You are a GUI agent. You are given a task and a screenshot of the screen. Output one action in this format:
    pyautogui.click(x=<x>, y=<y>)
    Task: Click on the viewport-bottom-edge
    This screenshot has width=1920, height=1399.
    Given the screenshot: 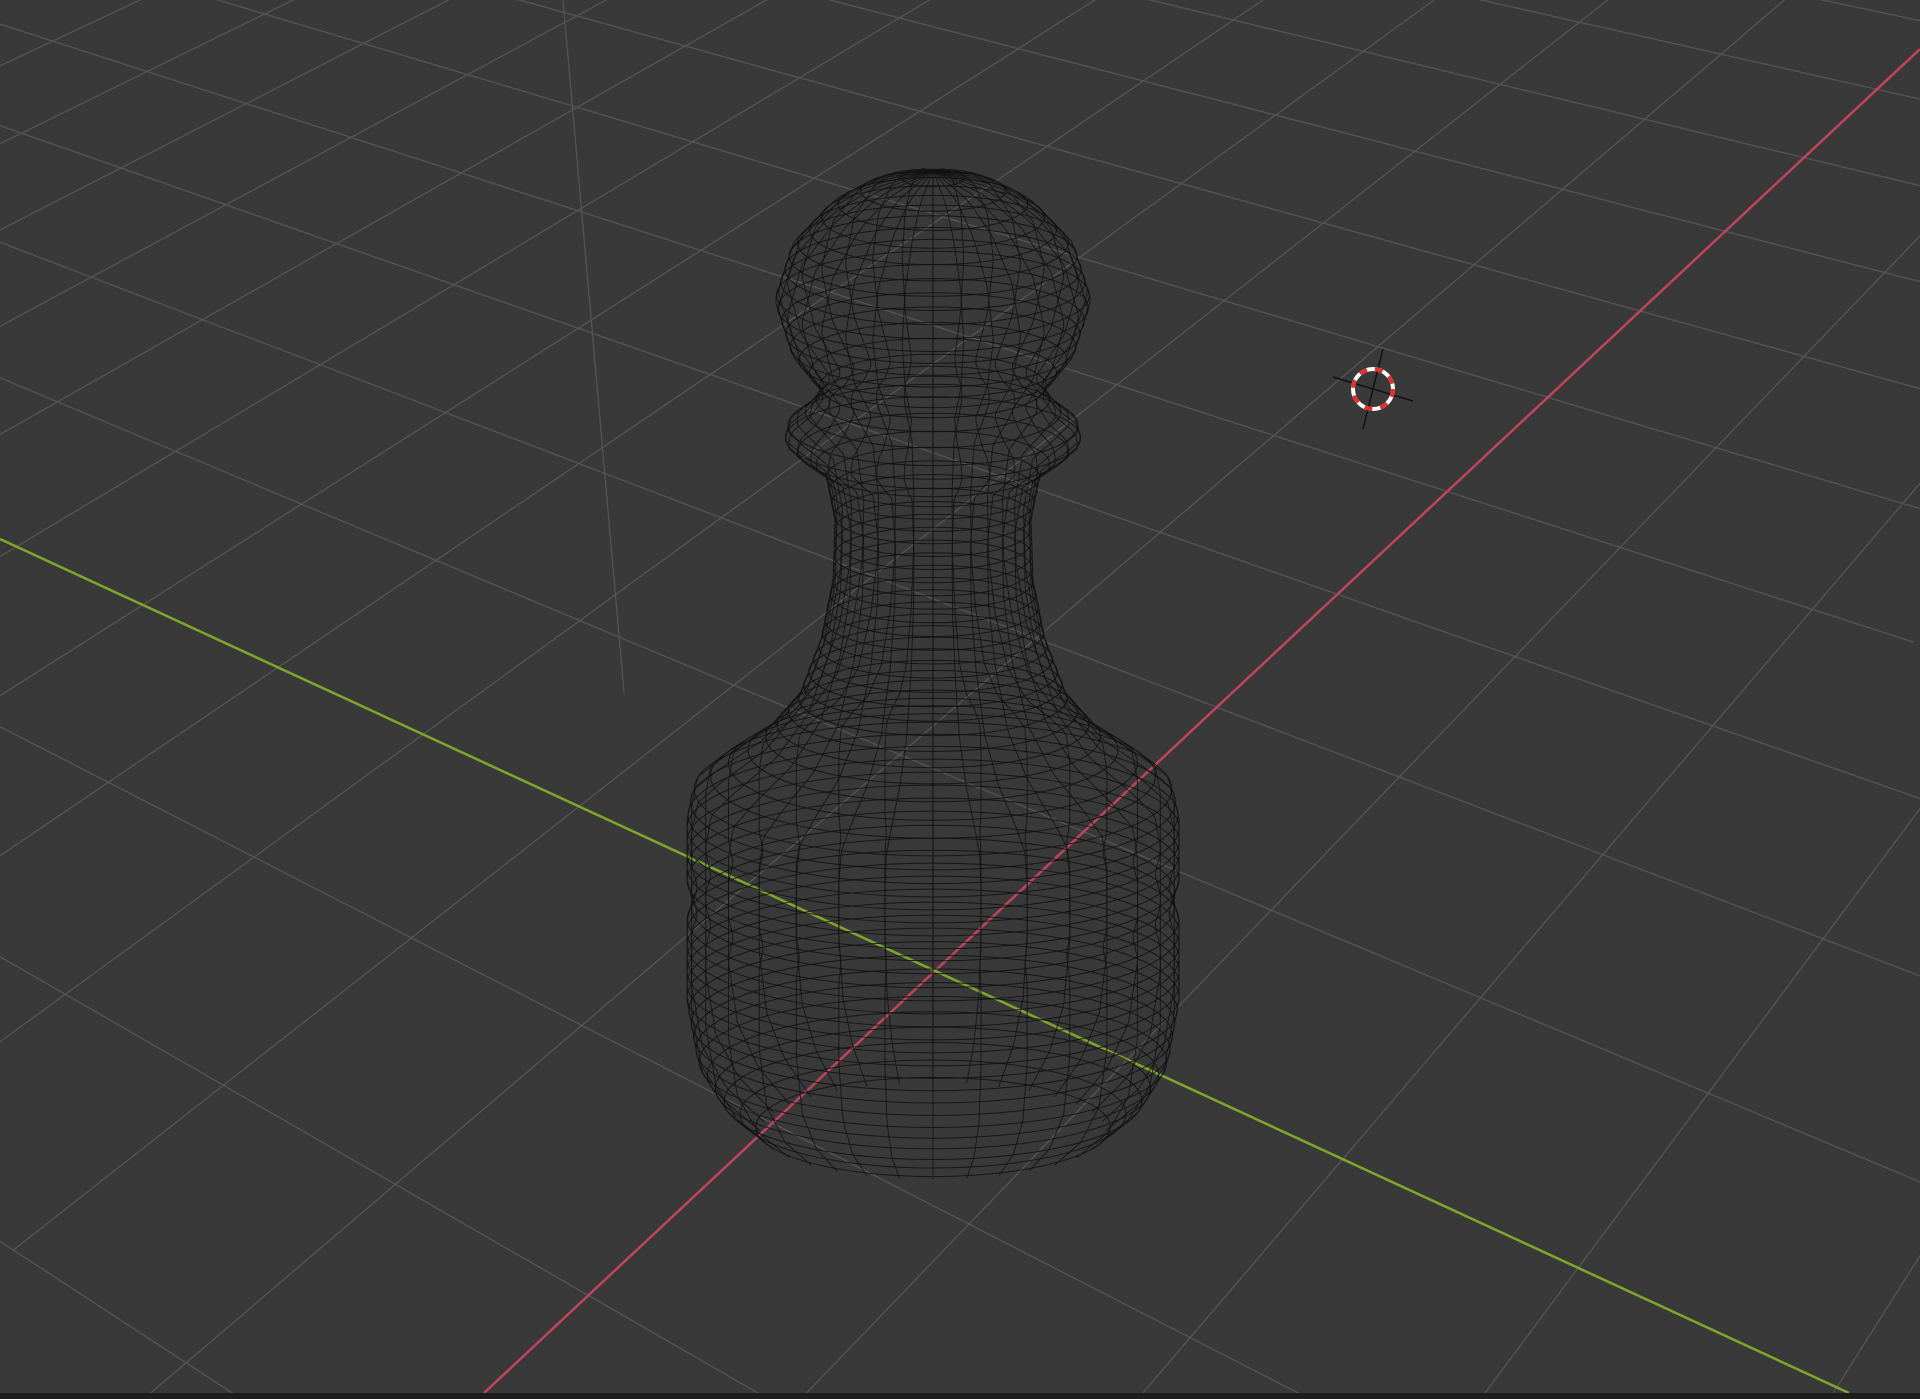 What is the action you would take?
    pyautogui.click(x=960, y=1396)
    